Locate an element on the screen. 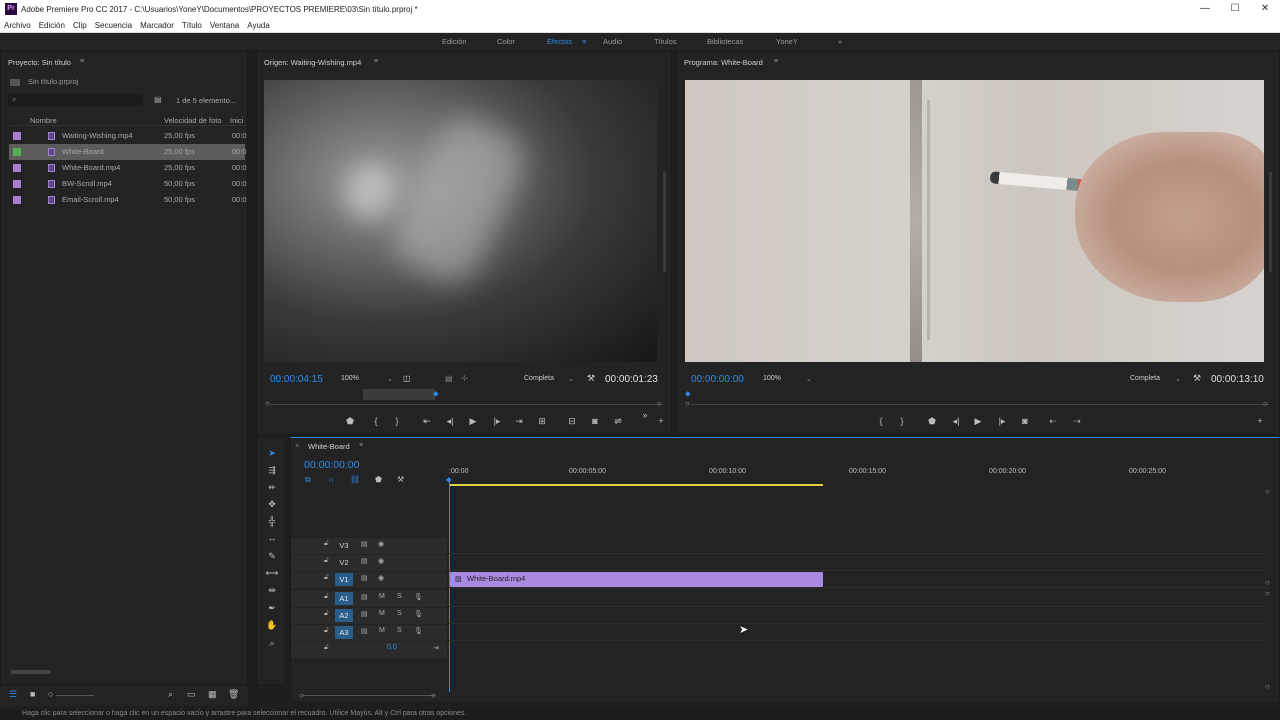 The height and width of the screenshot is (720, 1280). go-to-out-icon: ⇥ is located at coordinates (519, 421).